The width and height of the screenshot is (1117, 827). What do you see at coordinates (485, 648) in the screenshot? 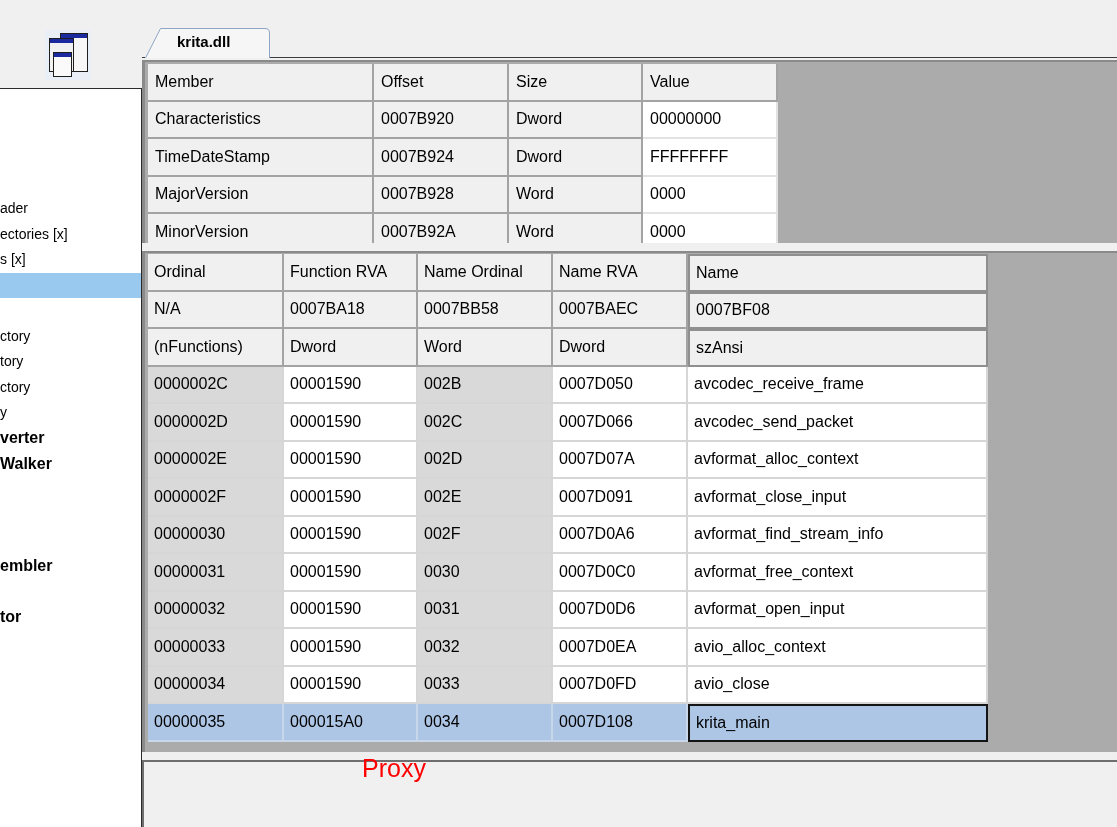
I see `table-cell: 0032` at bounding box center [485, 648].